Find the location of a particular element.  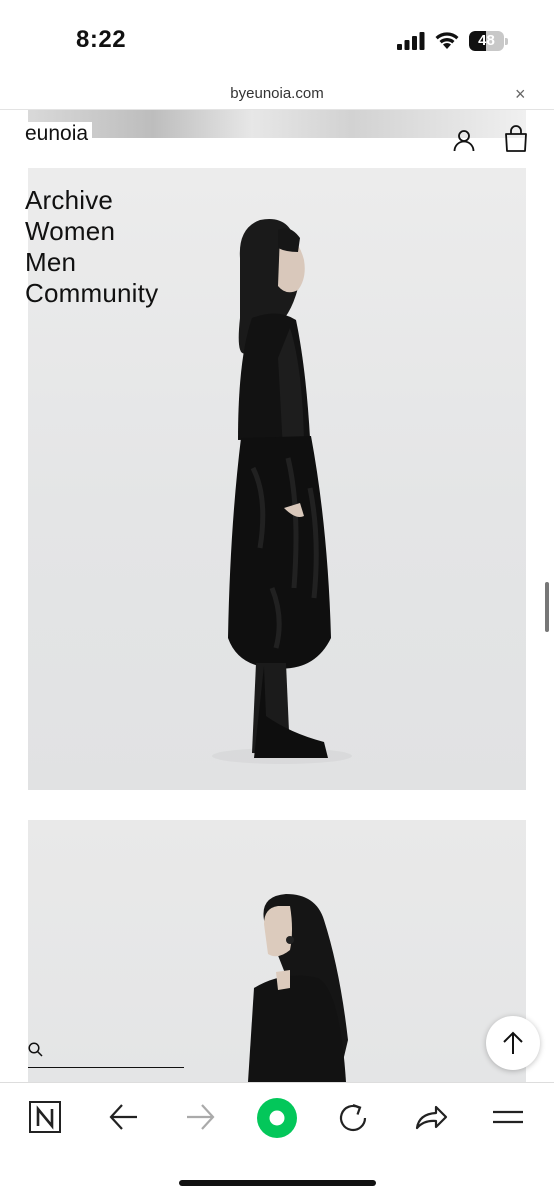

url-text: byeunoia.com is located at coordinates (277, 93).